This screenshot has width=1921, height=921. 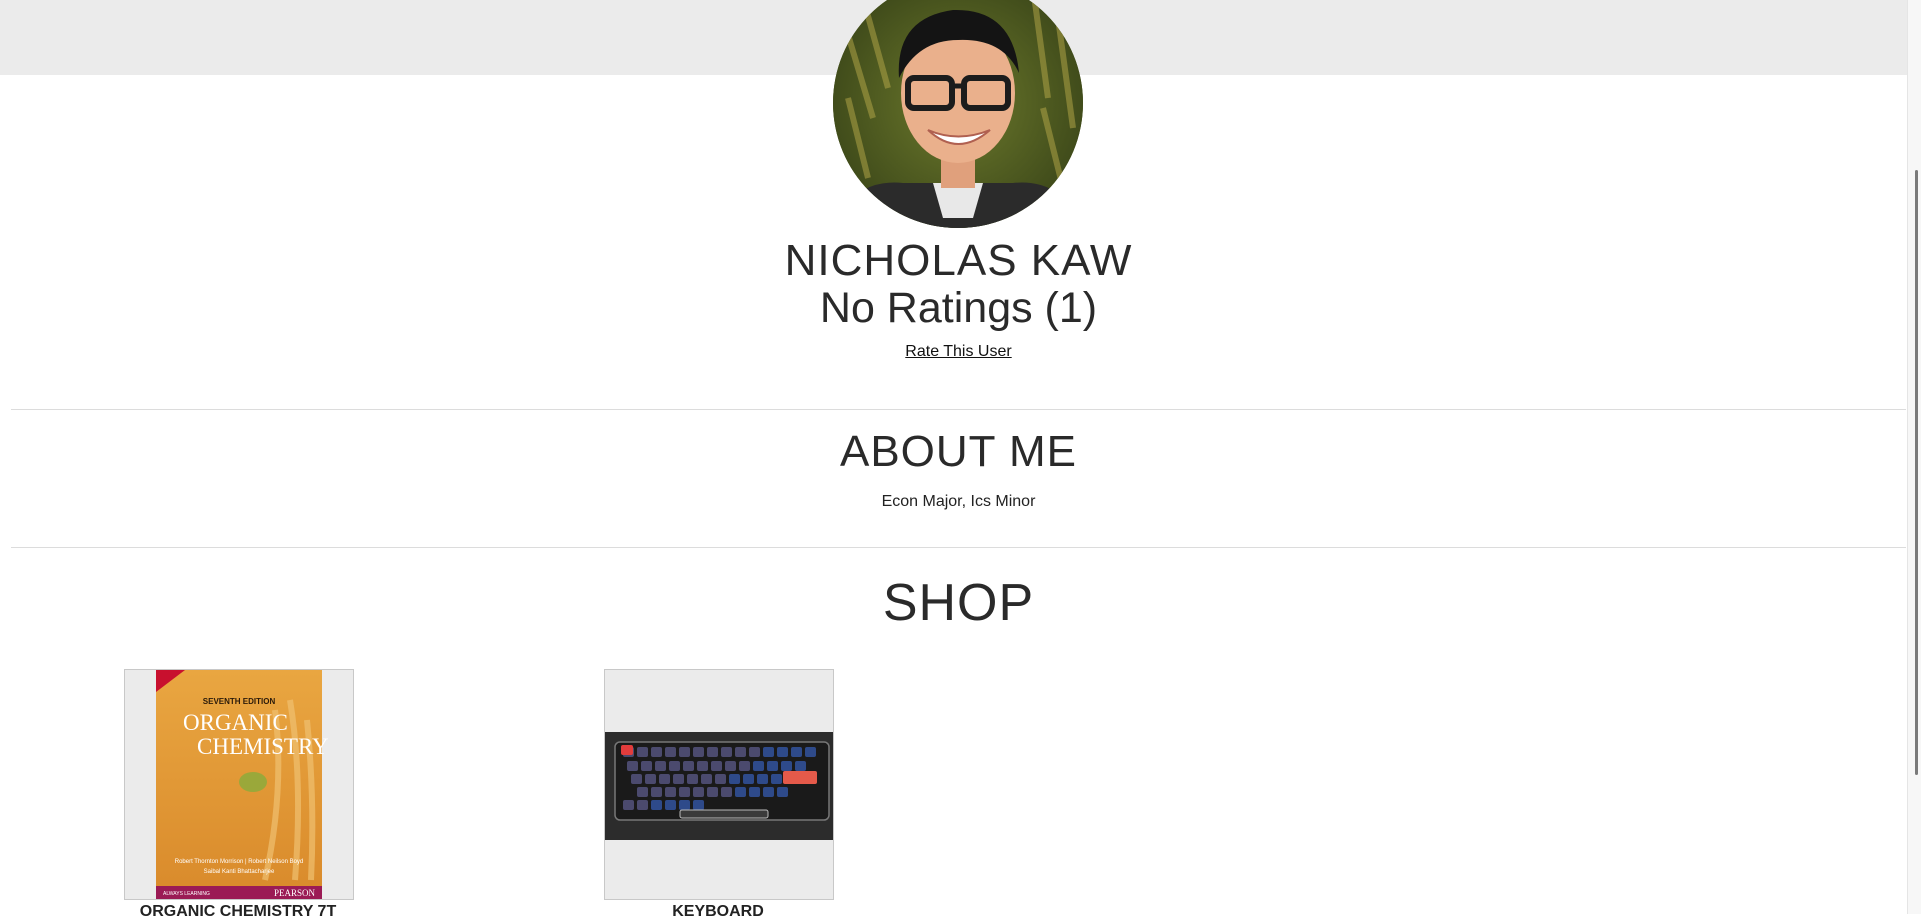 I want to click on rate-user-link-row: Rate This User, so click(x=958, y=352).